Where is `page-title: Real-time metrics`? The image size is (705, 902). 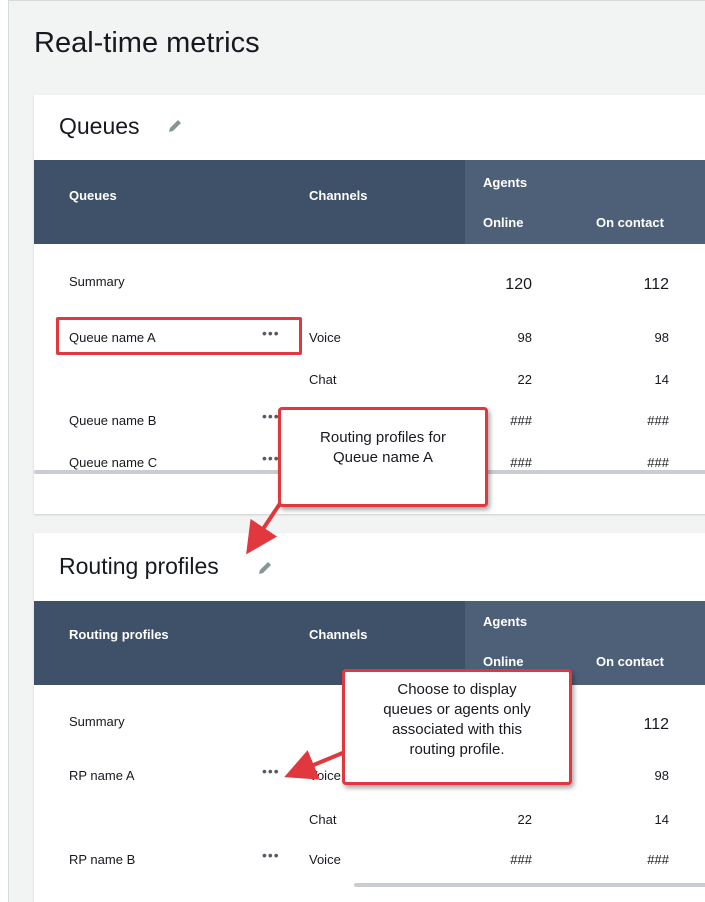 page-title: Real-time metrics is located at coordinates (147, 43).